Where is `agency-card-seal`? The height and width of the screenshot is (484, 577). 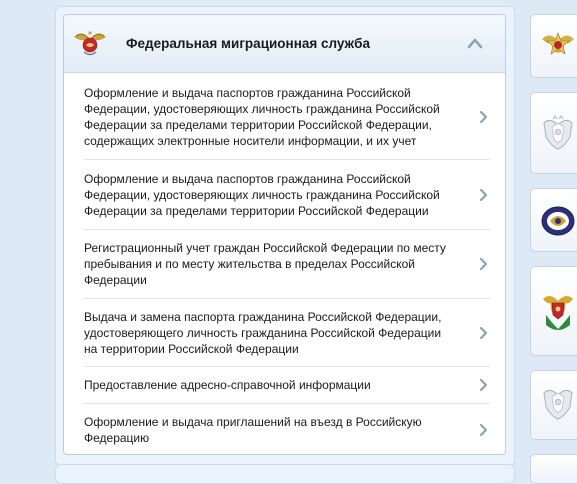 agency-card-seal is located at coordinates (553, 220).